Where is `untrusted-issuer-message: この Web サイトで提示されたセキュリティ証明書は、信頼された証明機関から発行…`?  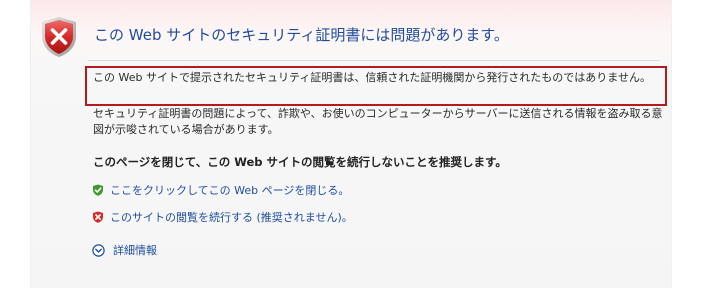 untrusted-issuer-message: この Web サイトで提示されたセキュリティ証明書は、信頼された証明機関から発行… is located at coordinates (372, 77).